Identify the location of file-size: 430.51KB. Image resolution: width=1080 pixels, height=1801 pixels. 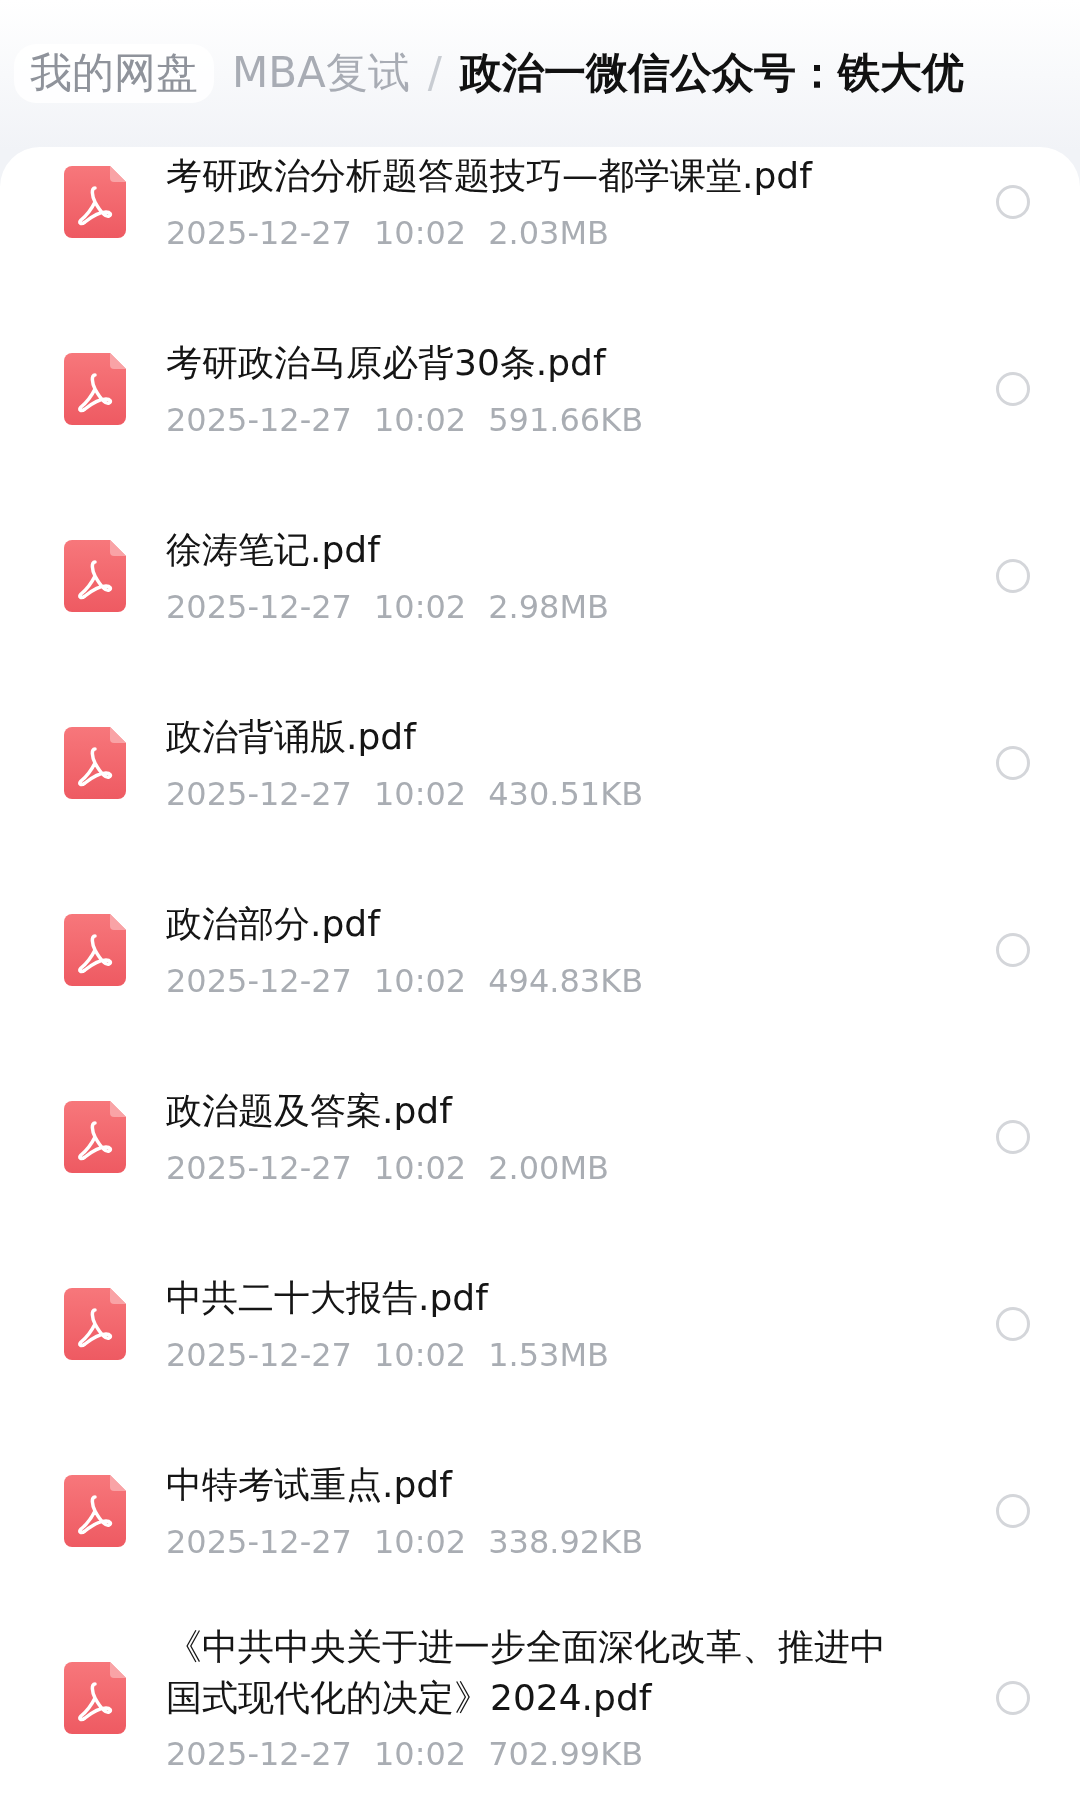
(566, 793).